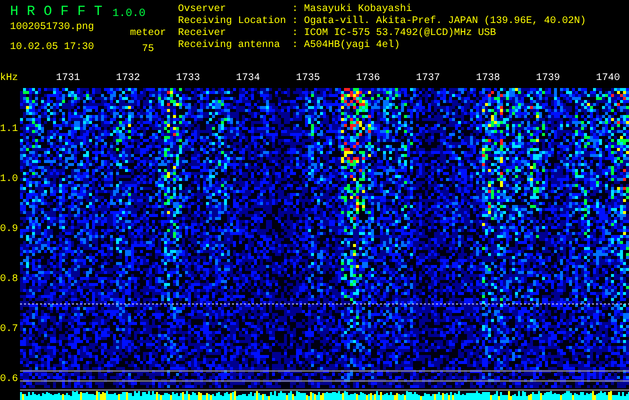 The height and width of the screenshot is (400, 629). Describe the element at coordinates (9, 330) in the screenshot. I see `frequency-label: 0.7` at that location.